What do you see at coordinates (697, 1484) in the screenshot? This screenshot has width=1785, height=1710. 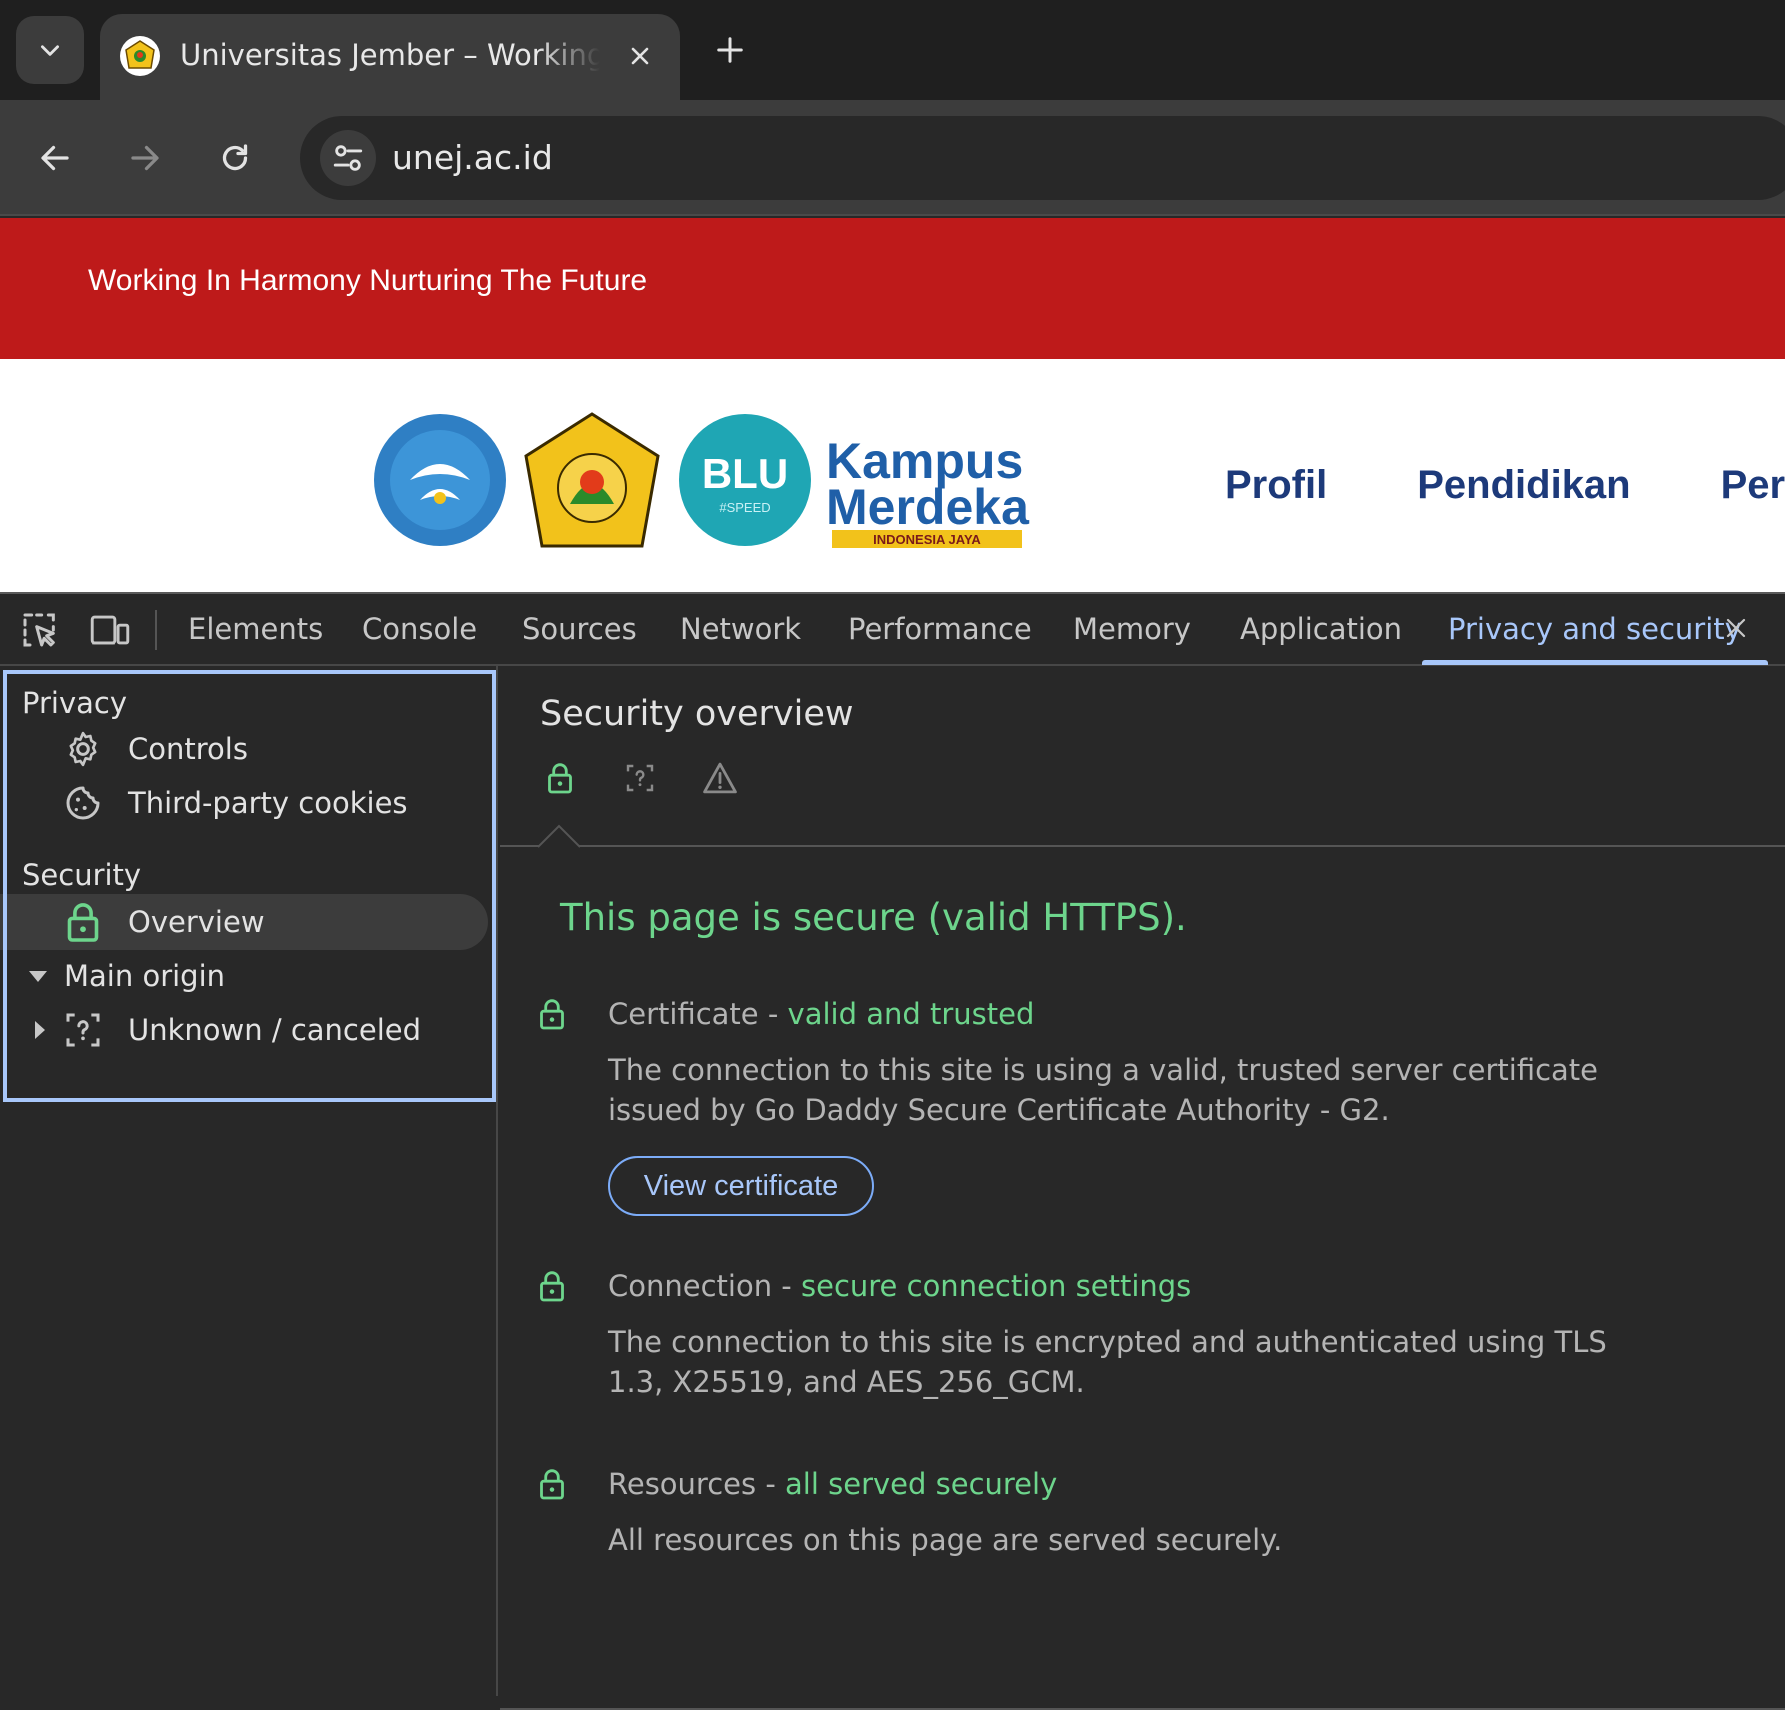 I see `resources-label: Resources -` at bounding box center [697, 1484].